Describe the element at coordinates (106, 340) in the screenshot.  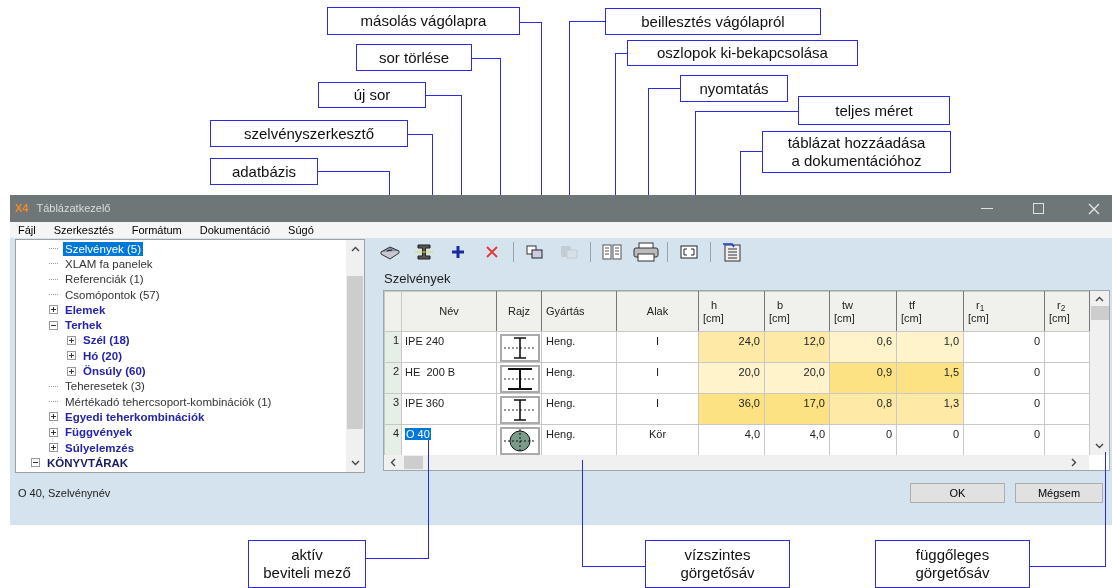
I see `tree-item: Szél (18)` at that location.